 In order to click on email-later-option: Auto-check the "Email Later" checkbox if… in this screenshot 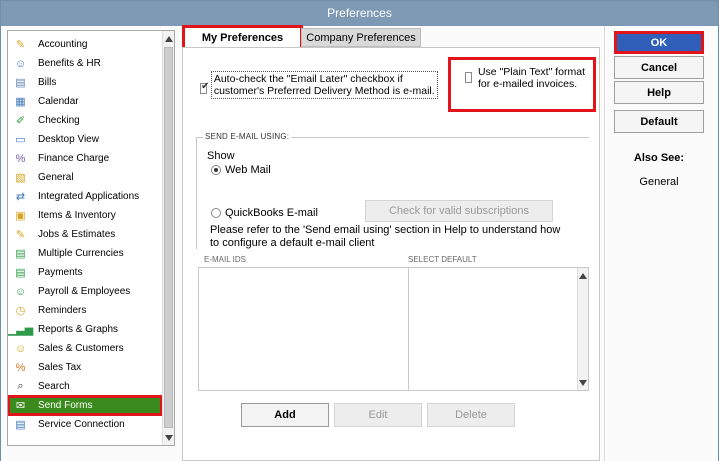, I will do `click(318, 85)`.